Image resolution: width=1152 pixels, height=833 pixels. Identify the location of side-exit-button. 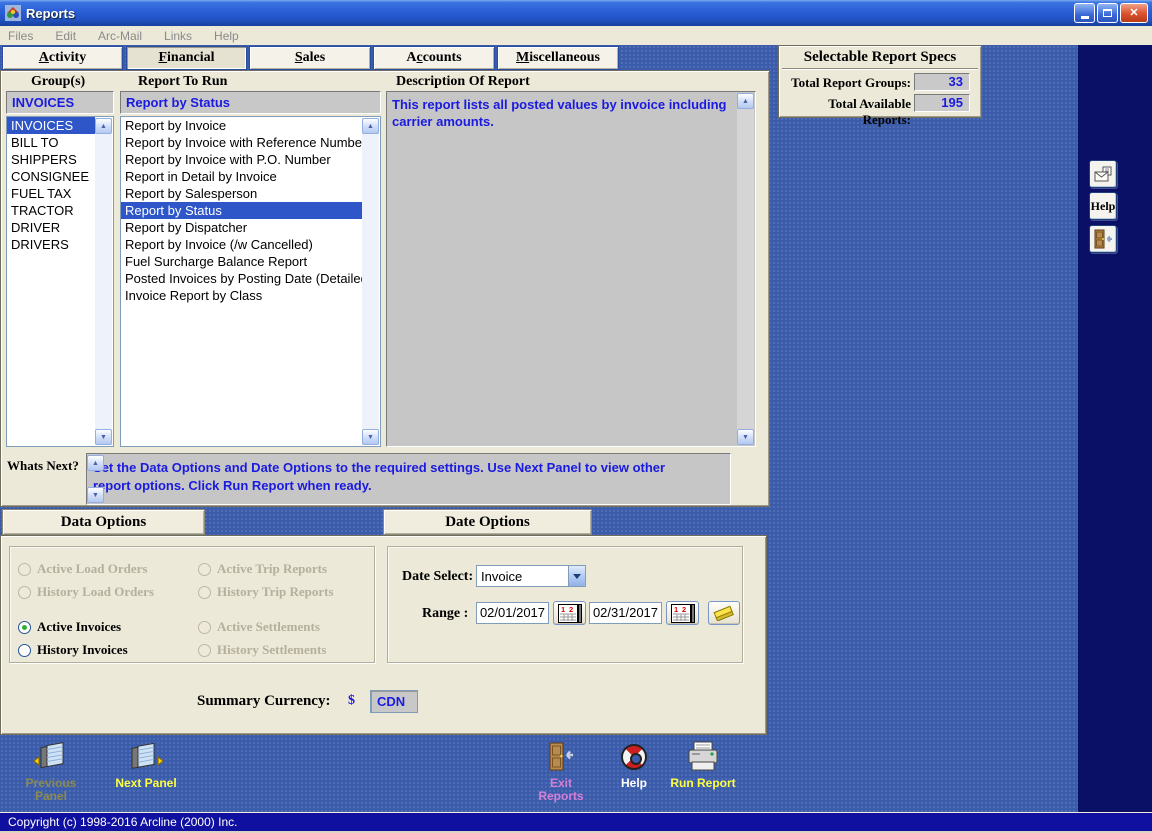
(1103, 239).